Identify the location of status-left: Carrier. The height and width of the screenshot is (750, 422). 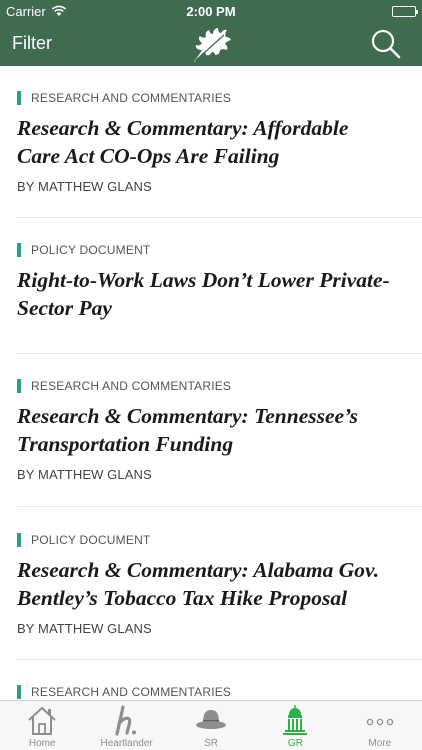
(36, 11).